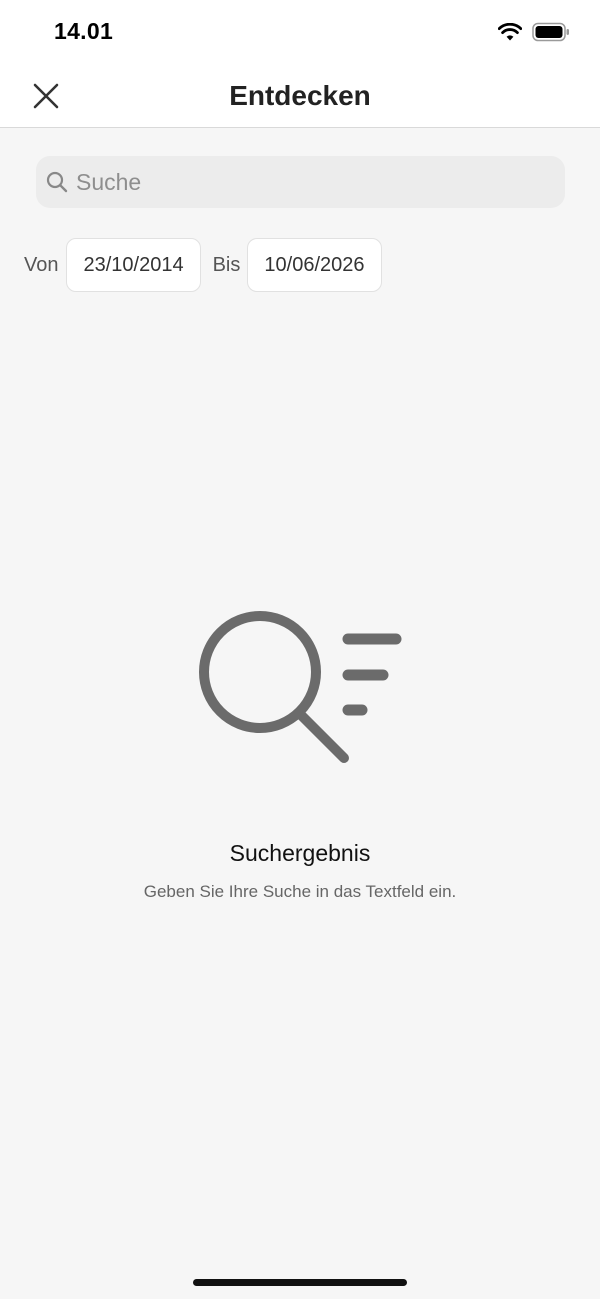  What do you see at coordinates (311, 182) in the screenshot?
I see `search-input` at bounding box center [311, 182].